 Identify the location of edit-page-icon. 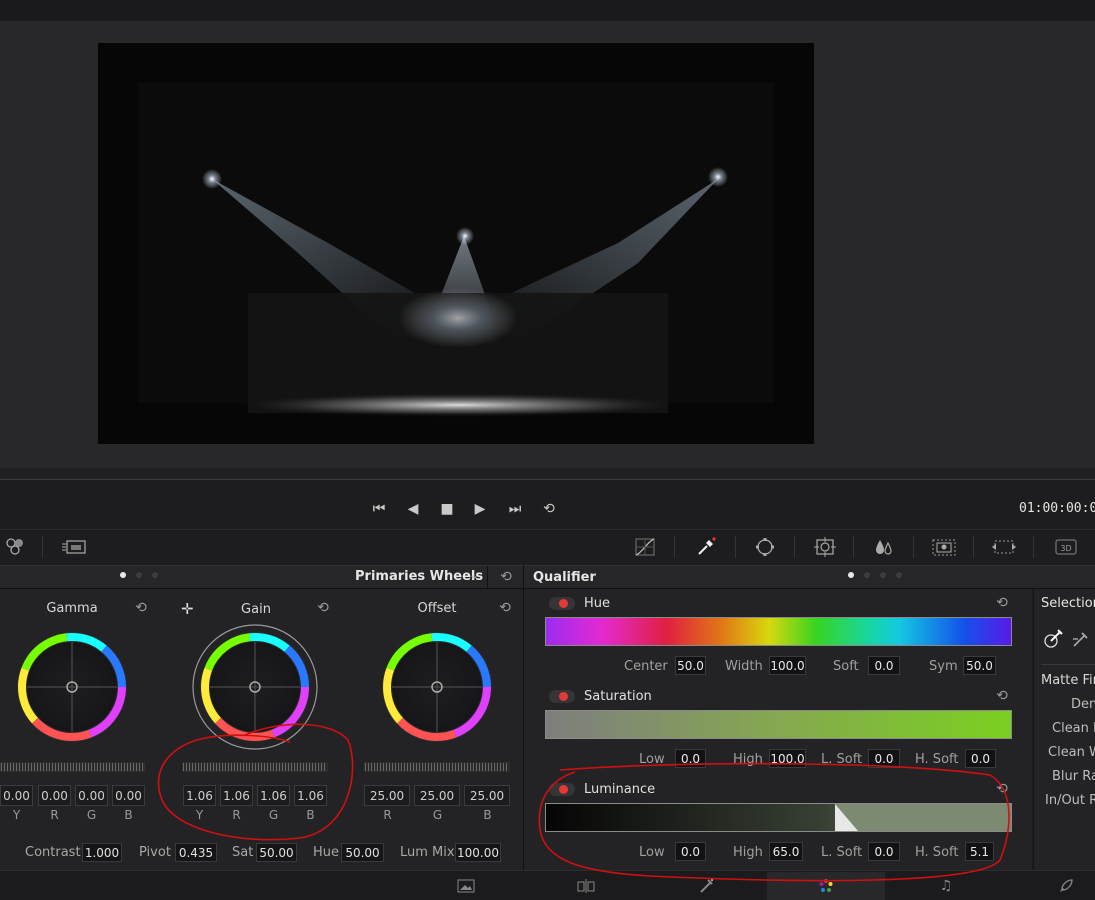
(586, 886).